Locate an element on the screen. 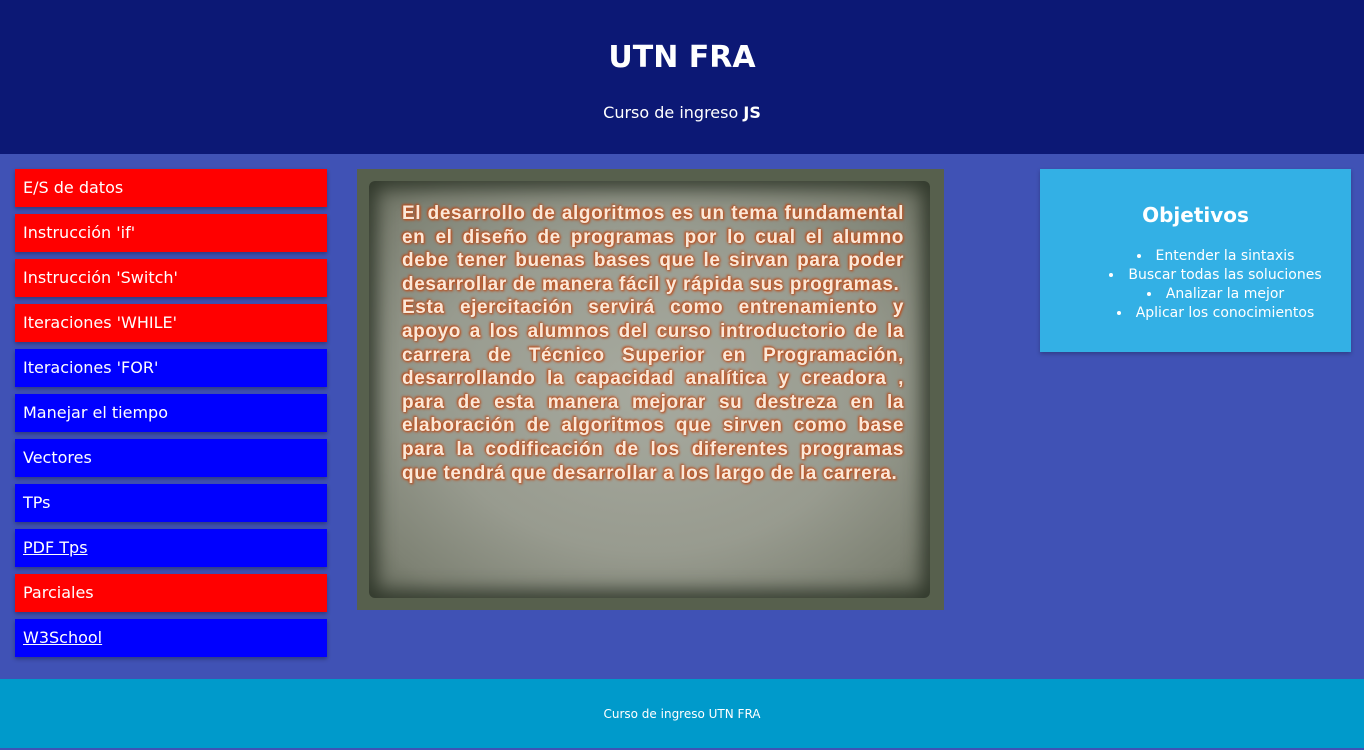  subtitle-text: Curso de ingreso is located at coordinates (673, 112).